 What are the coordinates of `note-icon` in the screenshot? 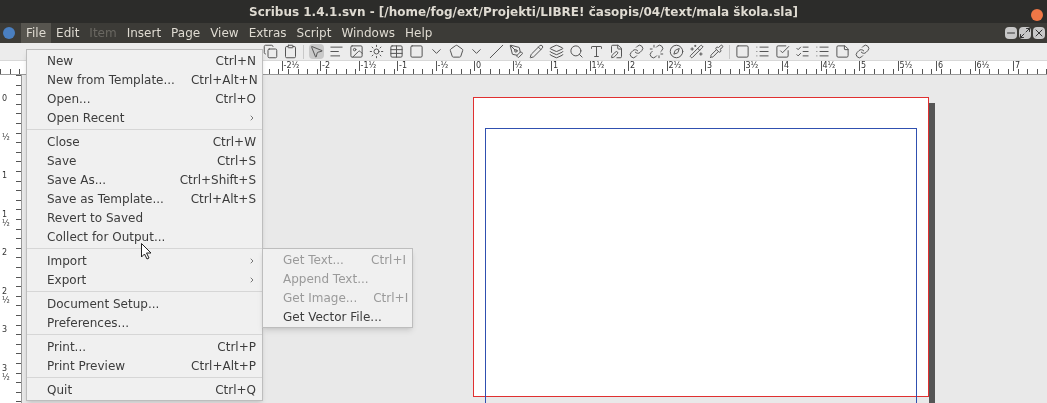 It's located at (842, 52).